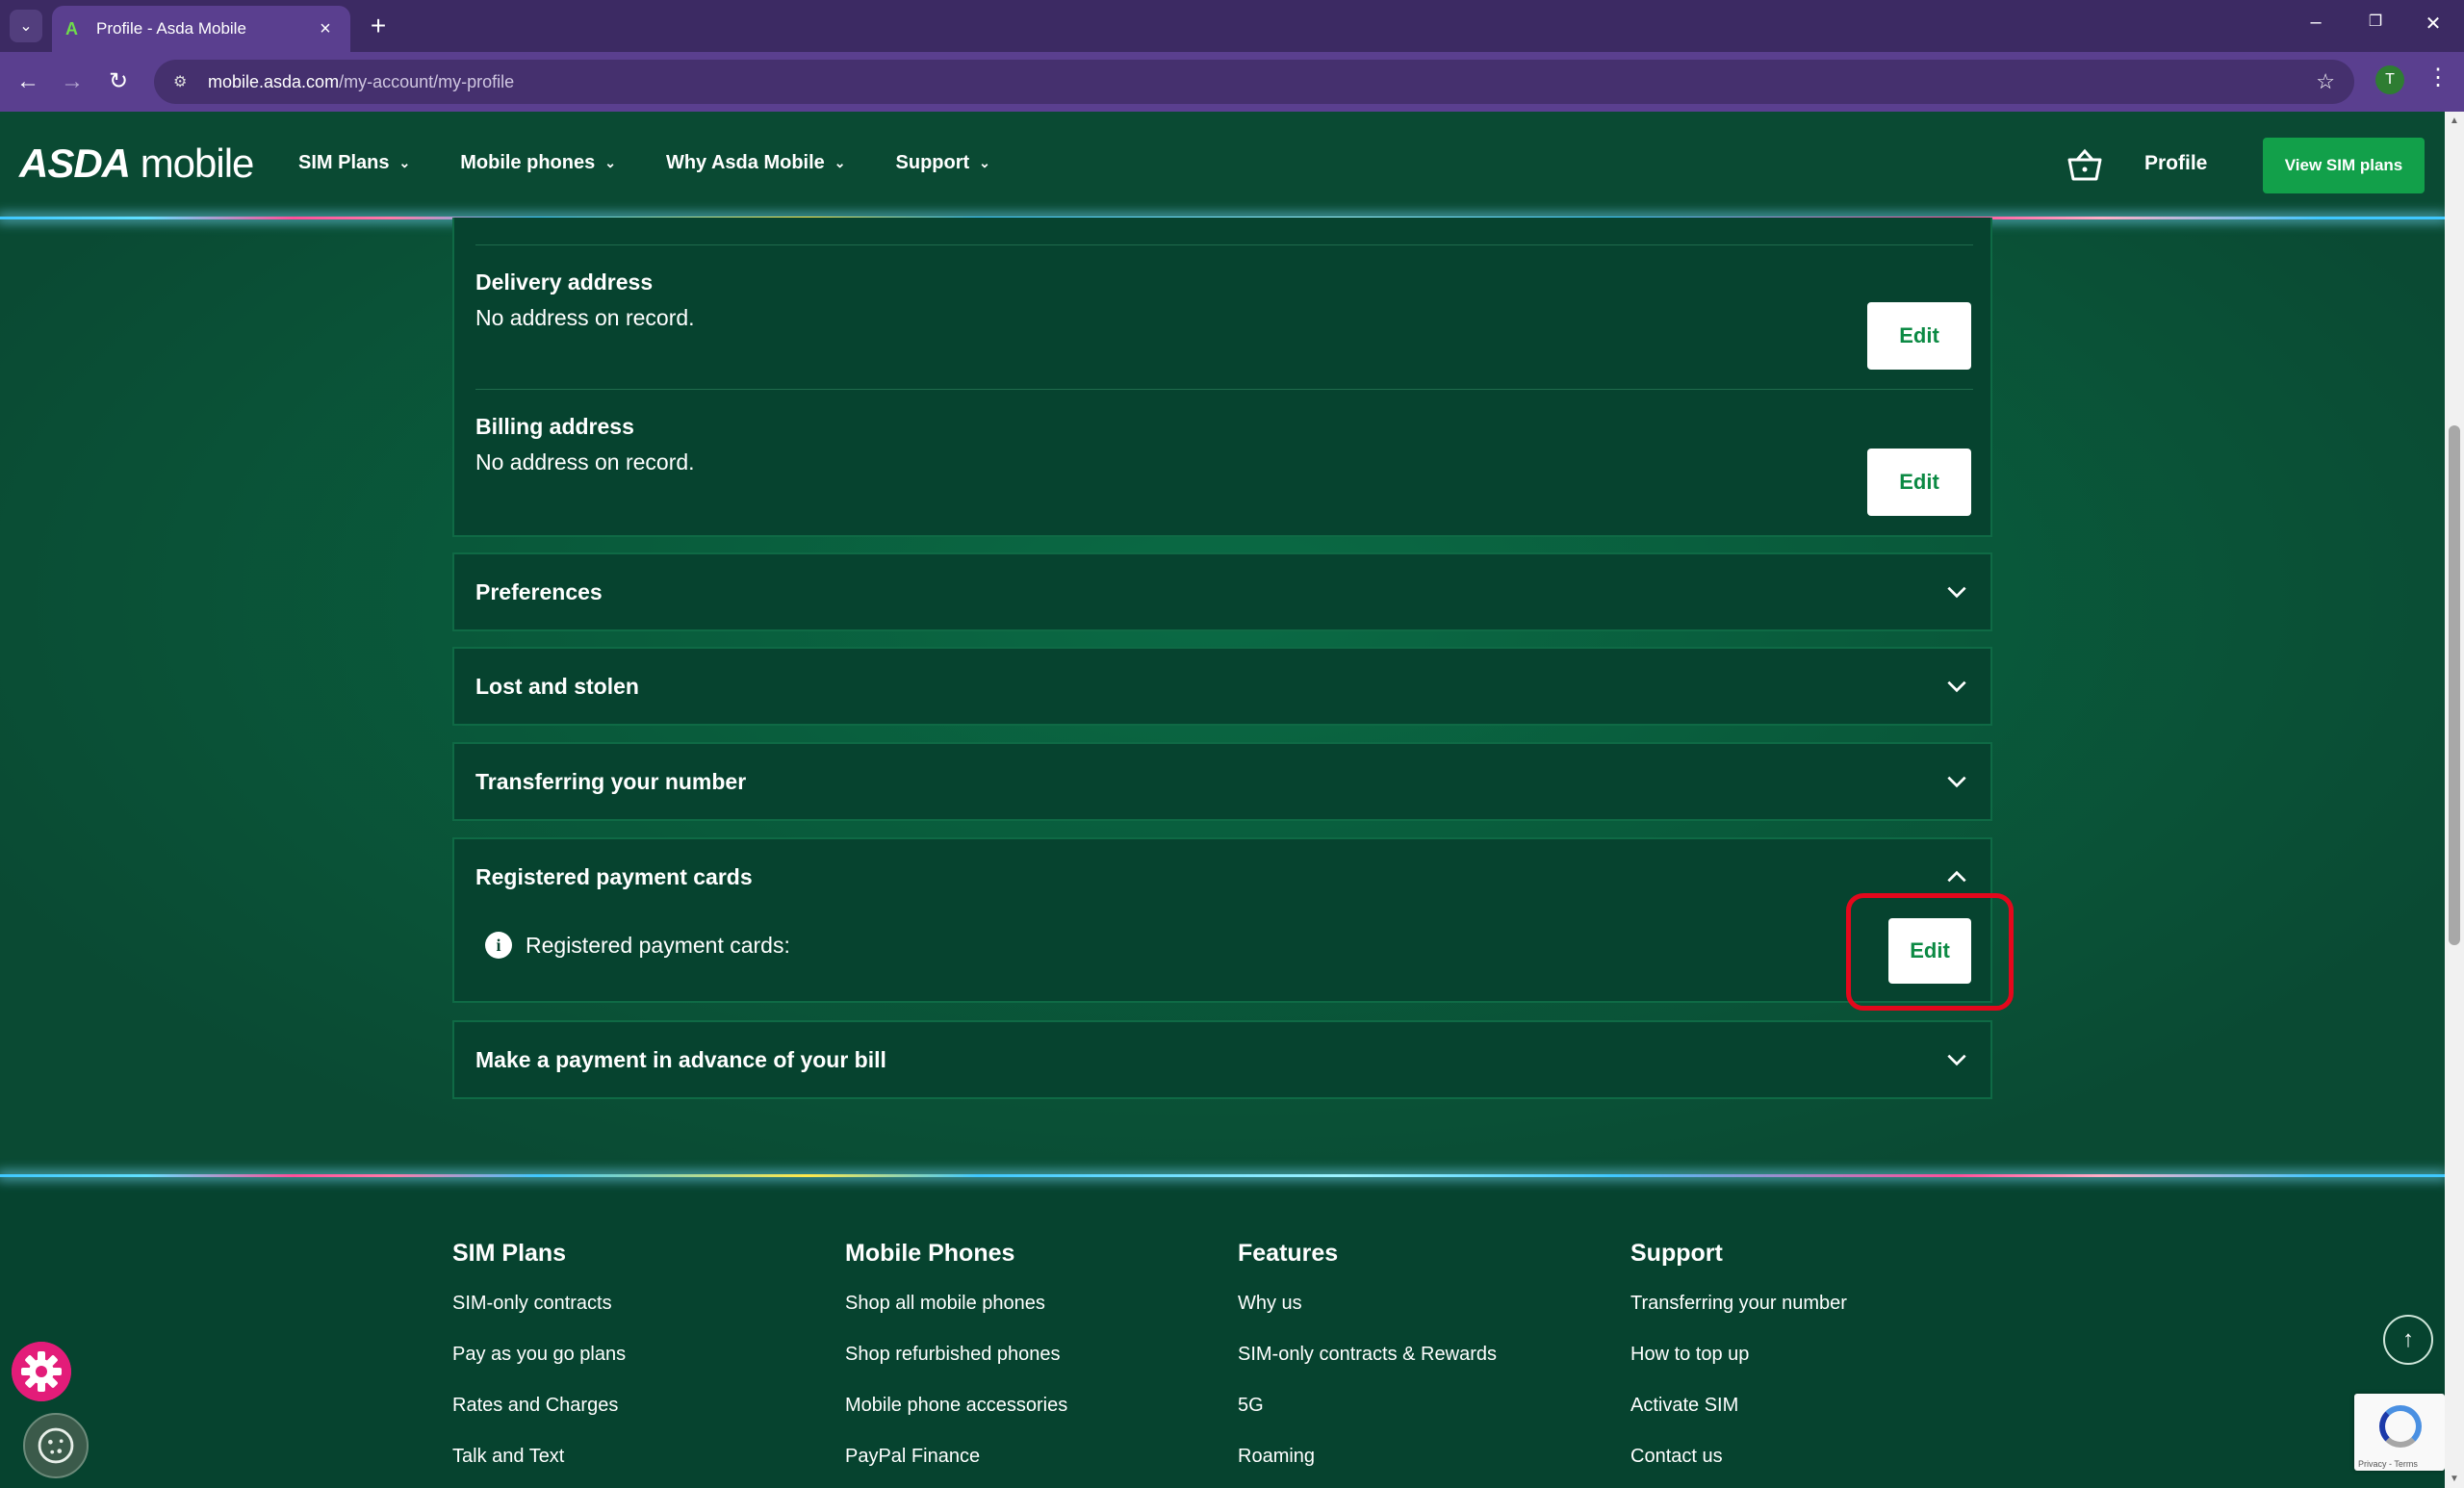 The image size is (2464, 1488). Describe the element at coordinates (539, 1421) in the screenshot. I see `footer-link: Rates and Charges` at that location.